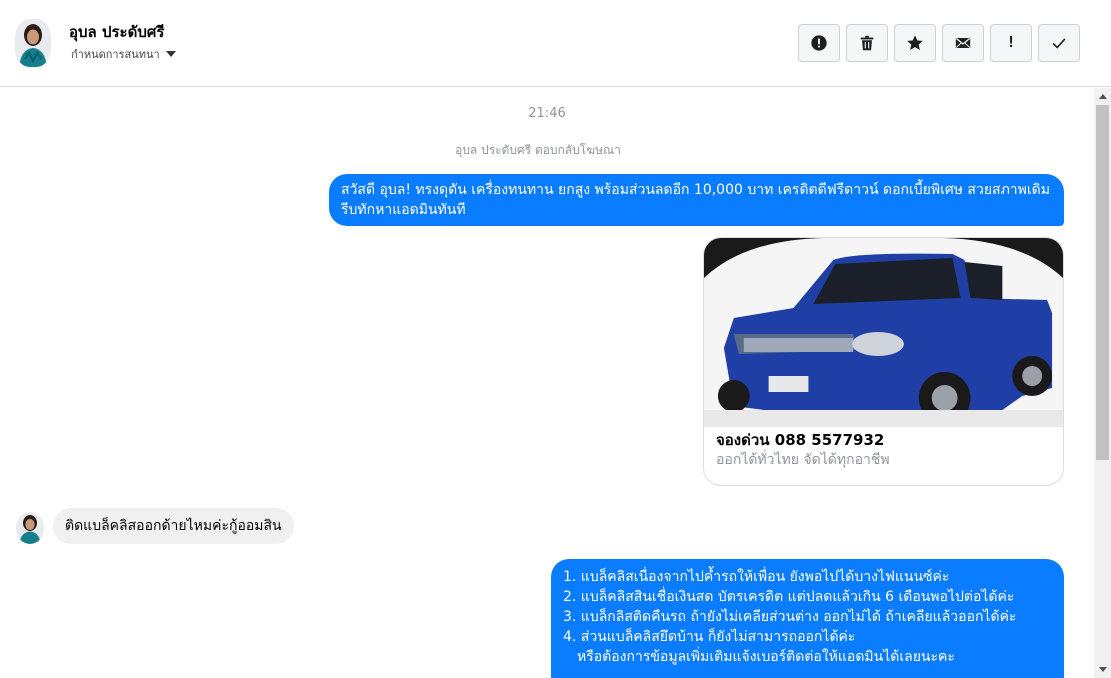 Image resolution: width=1111 pixels, height=678 pixels. I want to click on arrow-up-icon, so click(1102, 96).